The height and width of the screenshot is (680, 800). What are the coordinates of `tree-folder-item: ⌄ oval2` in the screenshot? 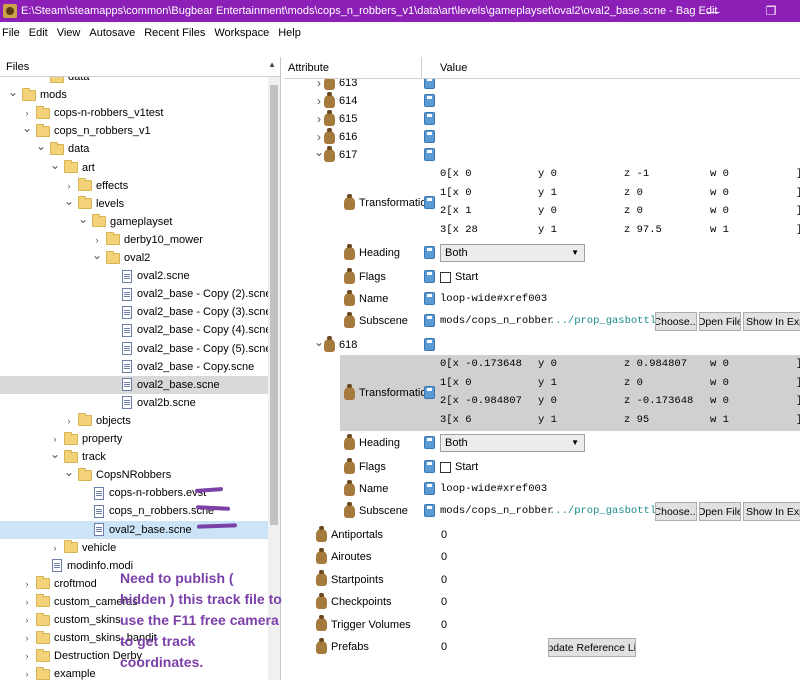 It's located at (75, 256).